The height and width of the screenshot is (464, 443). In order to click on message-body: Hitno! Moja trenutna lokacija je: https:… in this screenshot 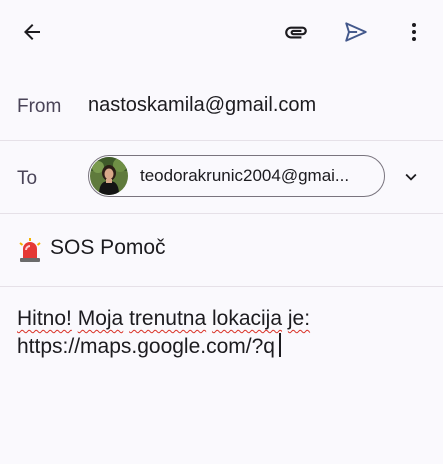, I will do `click(222, 333)`.